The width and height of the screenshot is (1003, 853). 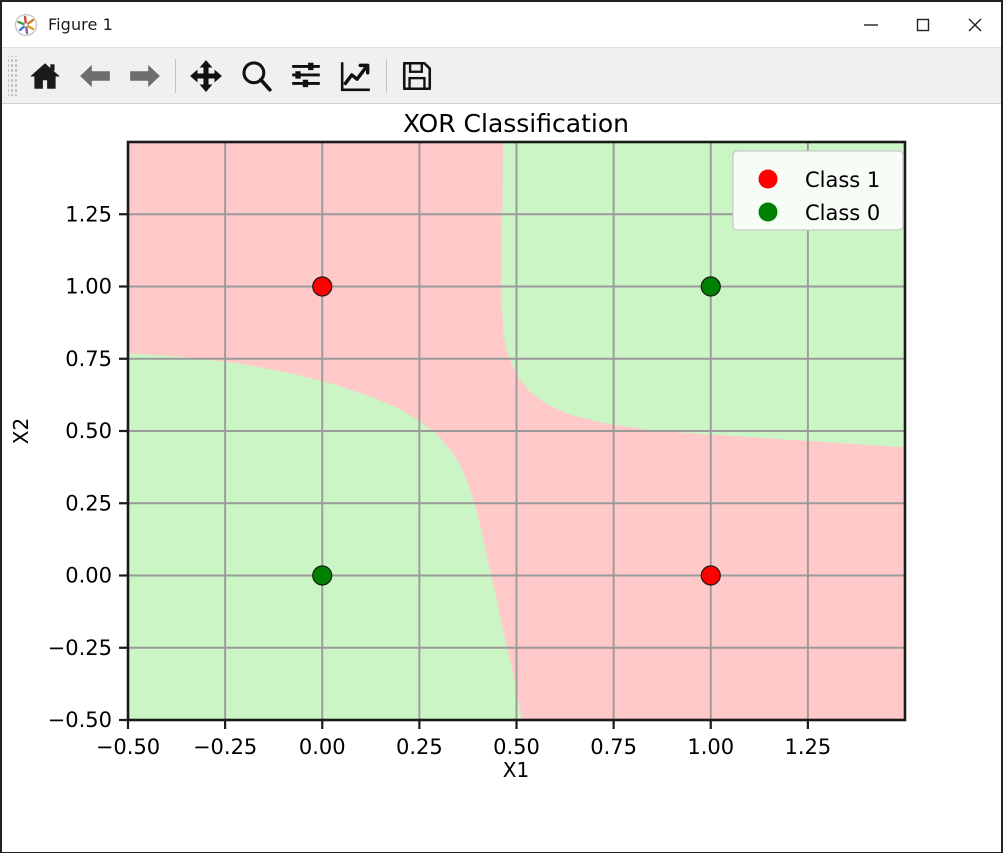 What do you see at coordinates (501, 76) in the screenshot?
I see `navigation-toolbar` at bounding box center [501, 76].